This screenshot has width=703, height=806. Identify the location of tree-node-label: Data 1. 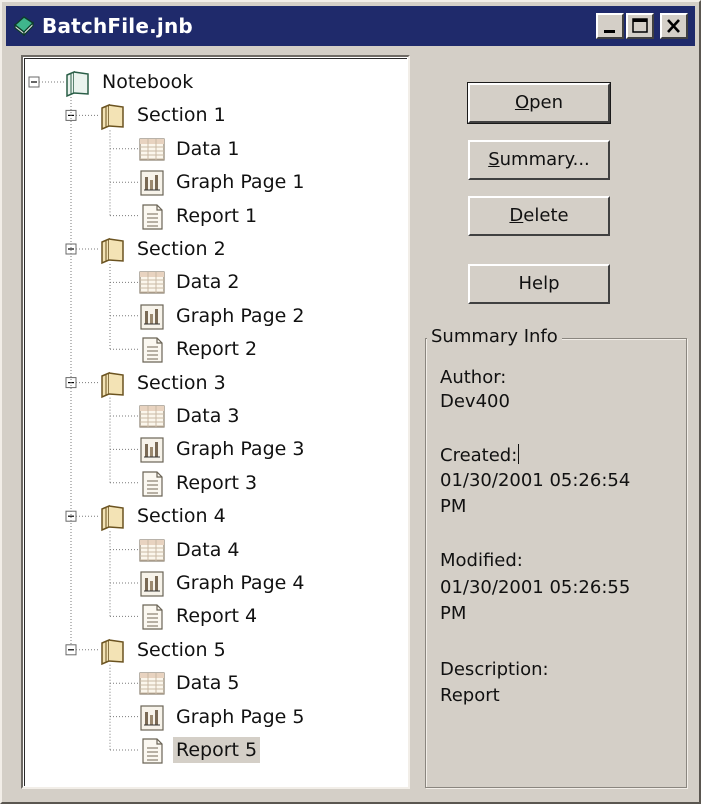
(208, 148).